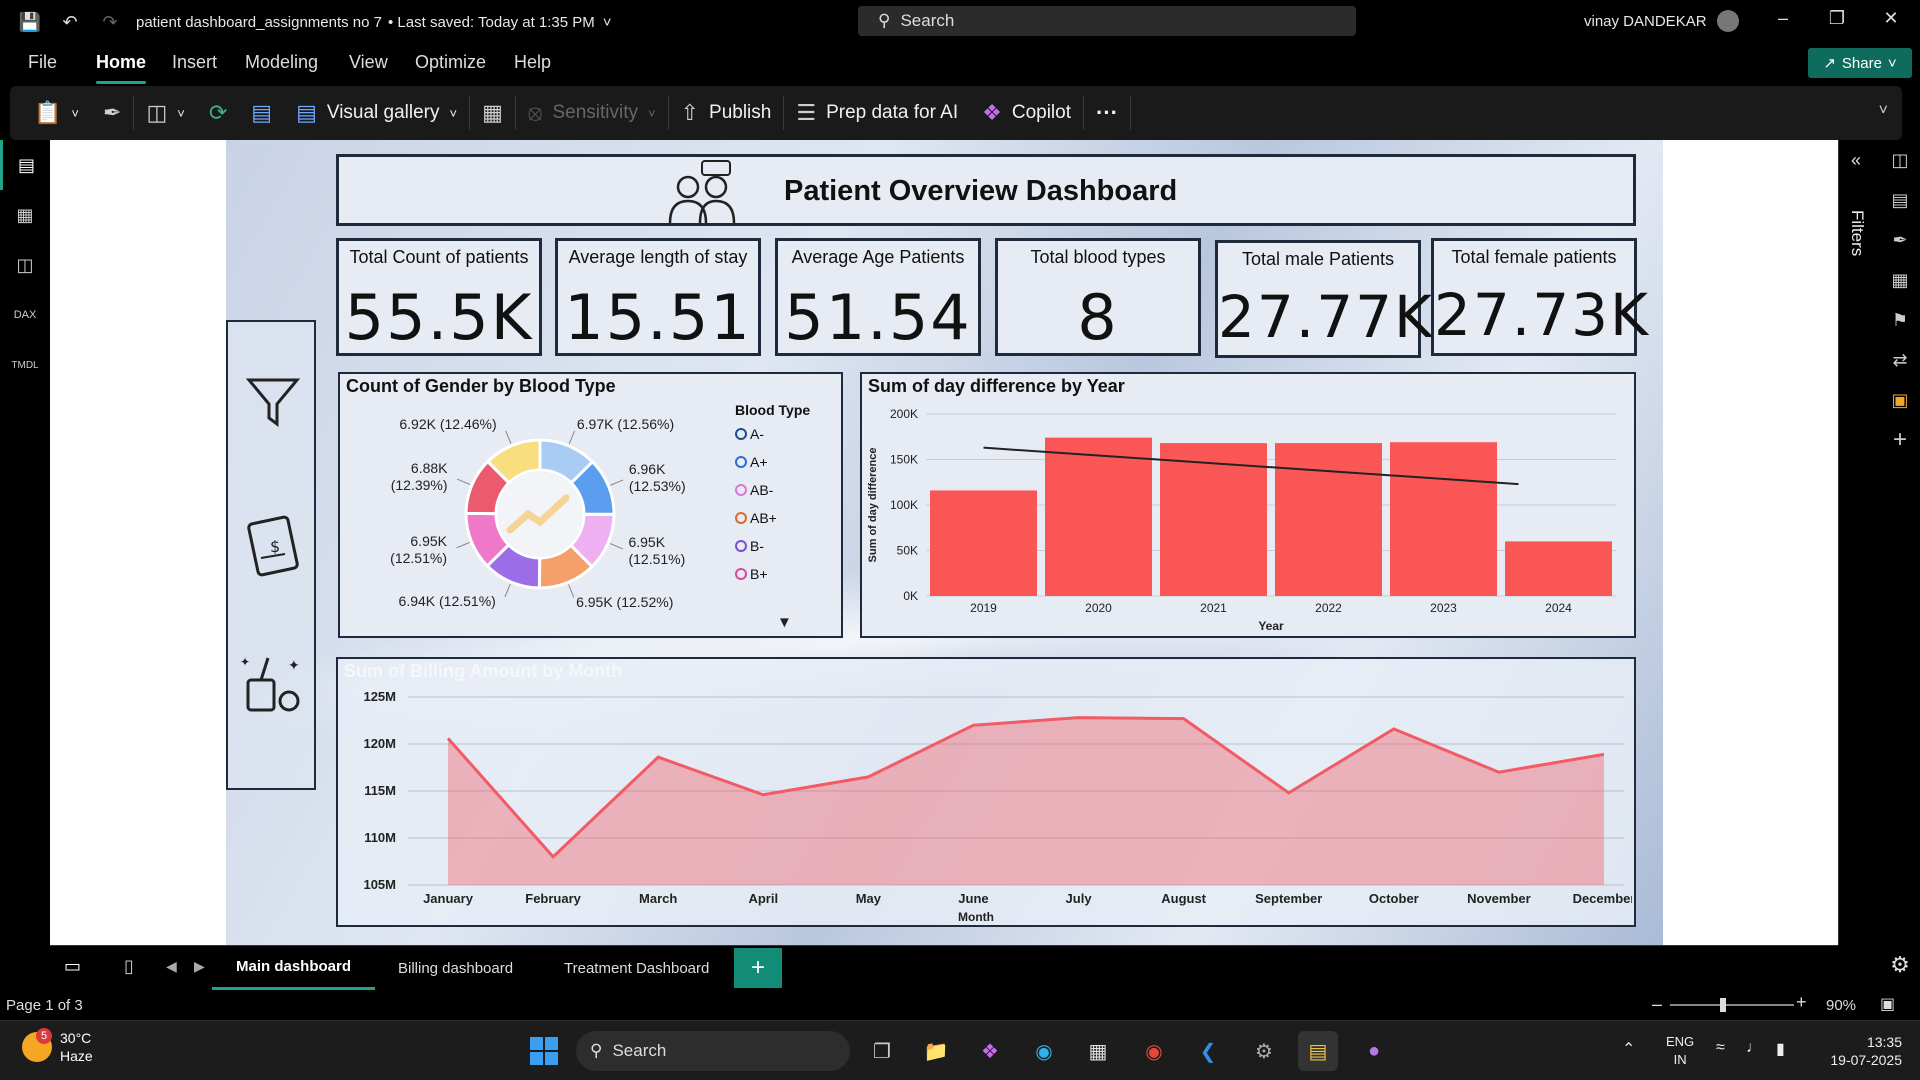  Describe the element at coordinates (1154, 1051) in the screenshot. I see `chrome-icon: ◉` at that location.